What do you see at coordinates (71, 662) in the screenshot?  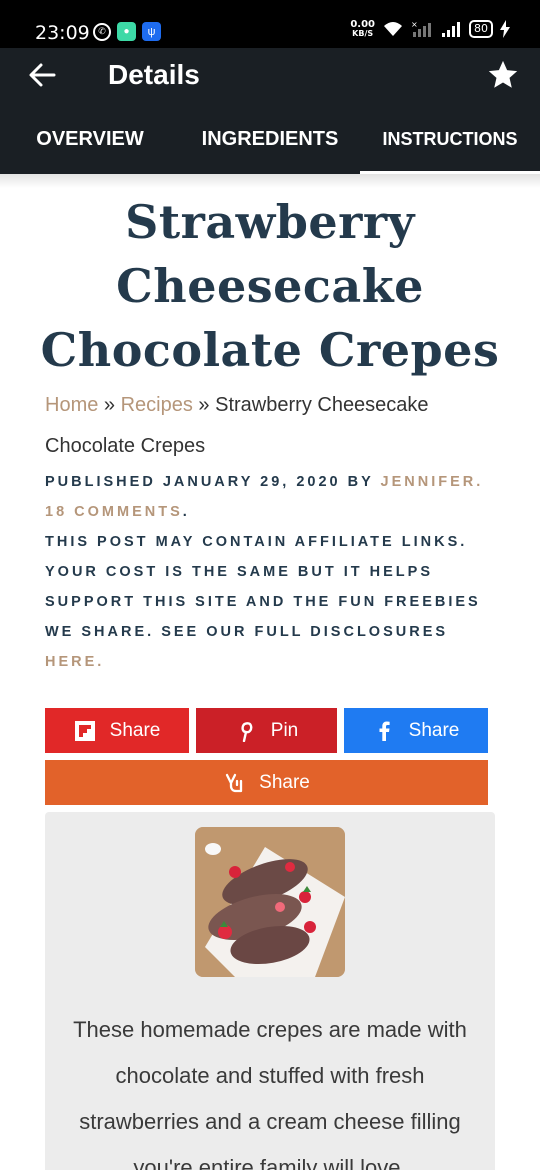 I see `disclosure-link: HERE` at bounding box center [71, 662].